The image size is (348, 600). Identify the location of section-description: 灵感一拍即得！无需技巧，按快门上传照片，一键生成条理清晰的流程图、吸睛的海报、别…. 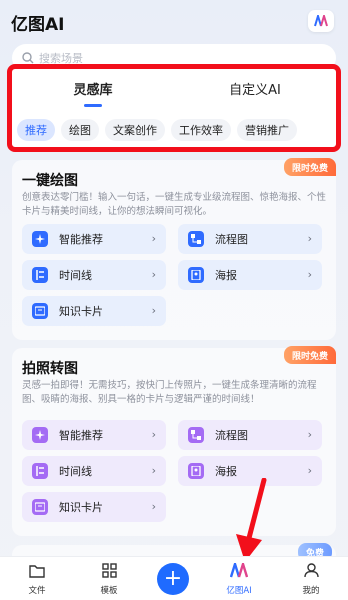
(169, 392).